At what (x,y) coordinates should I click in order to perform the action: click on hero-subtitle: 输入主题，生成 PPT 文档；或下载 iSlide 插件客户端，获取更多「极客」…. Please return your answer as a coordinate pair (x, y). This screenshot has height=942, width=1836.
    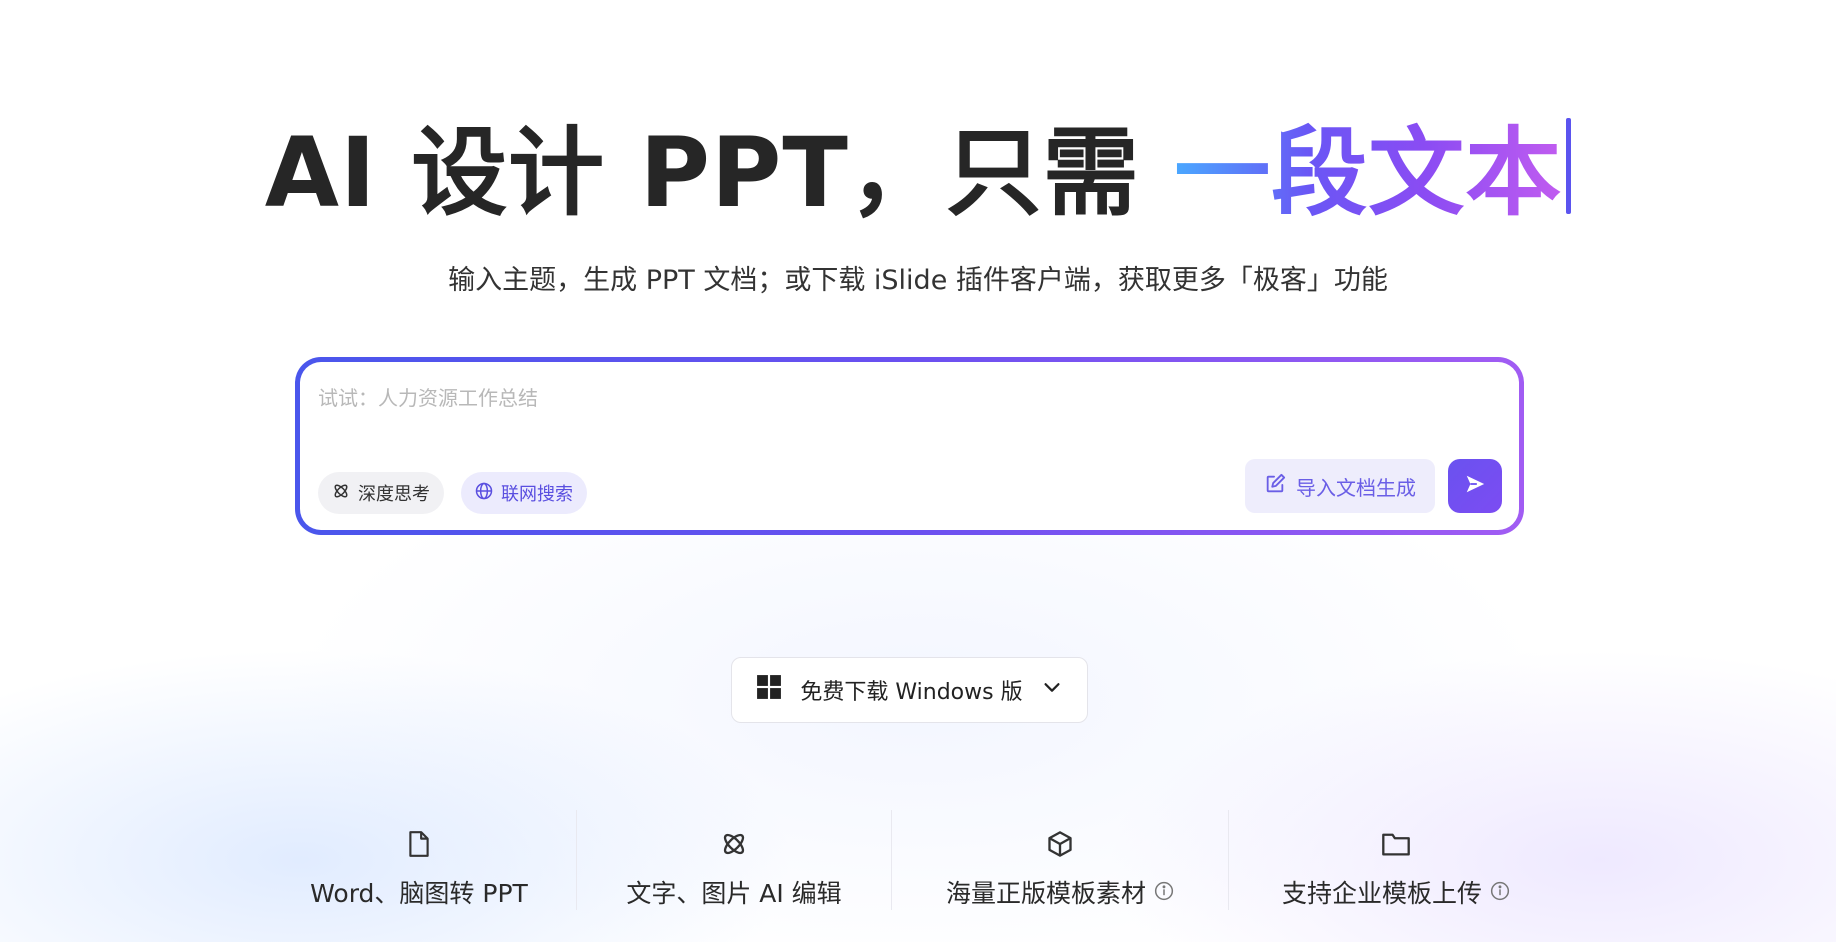
    Looking at the image, I should click on (918, 280).